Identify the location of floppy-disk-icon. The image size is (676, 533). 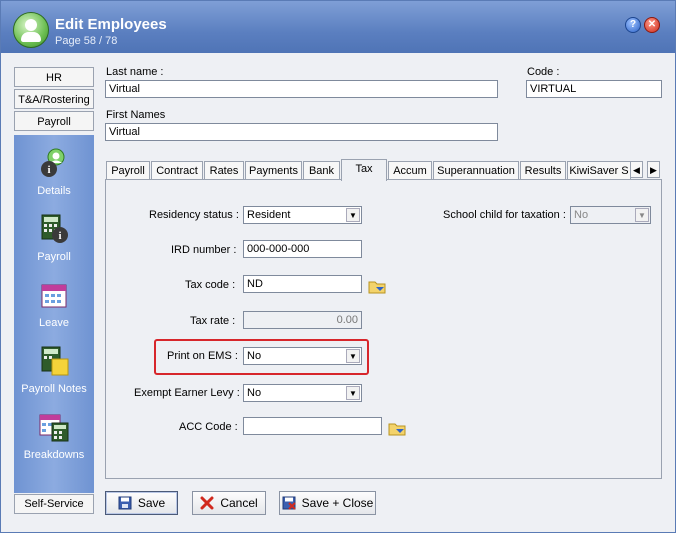
(125, 503).